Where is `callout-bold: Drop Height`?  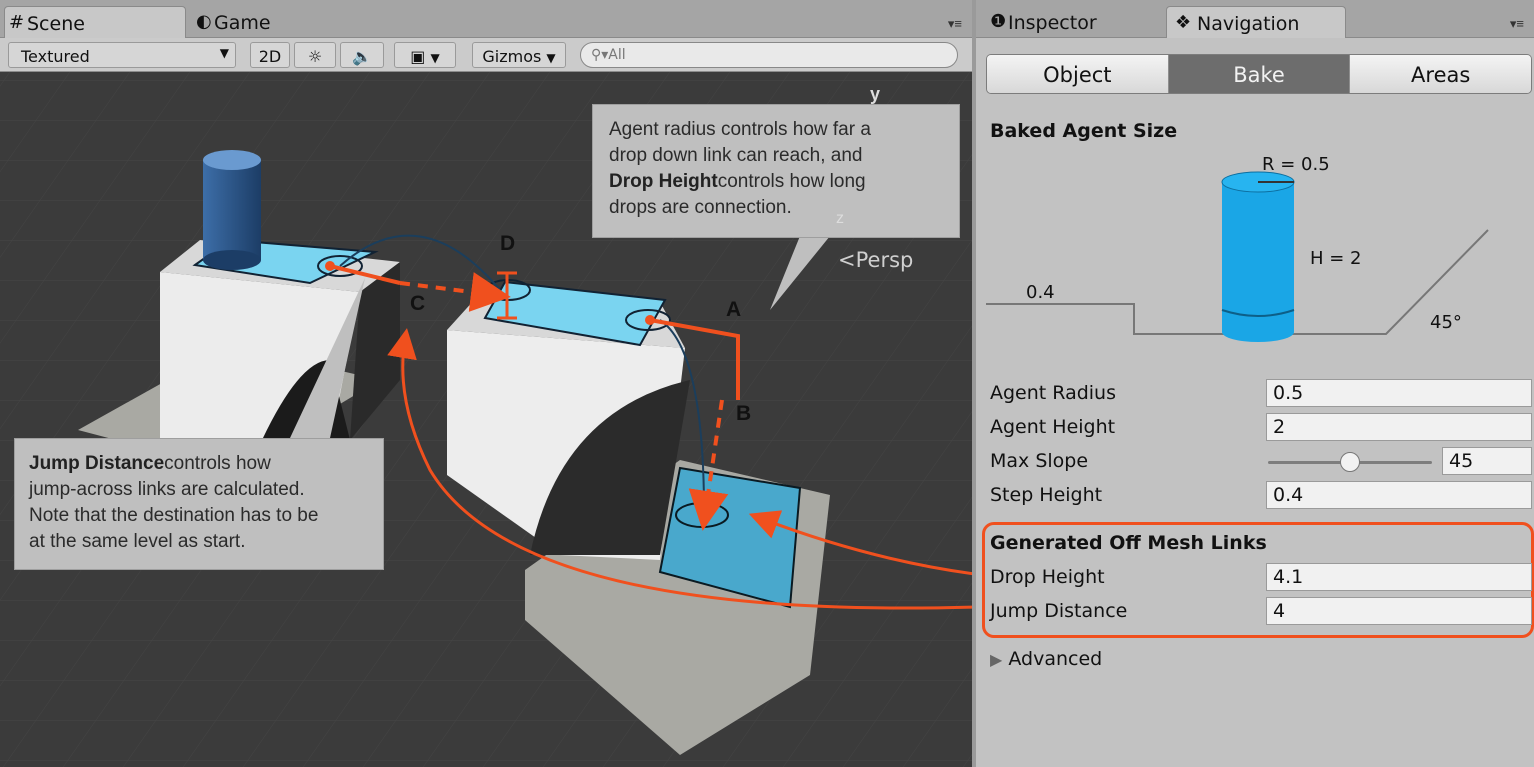
callout-bold: Drop Height is located at coordinates (663, 181).